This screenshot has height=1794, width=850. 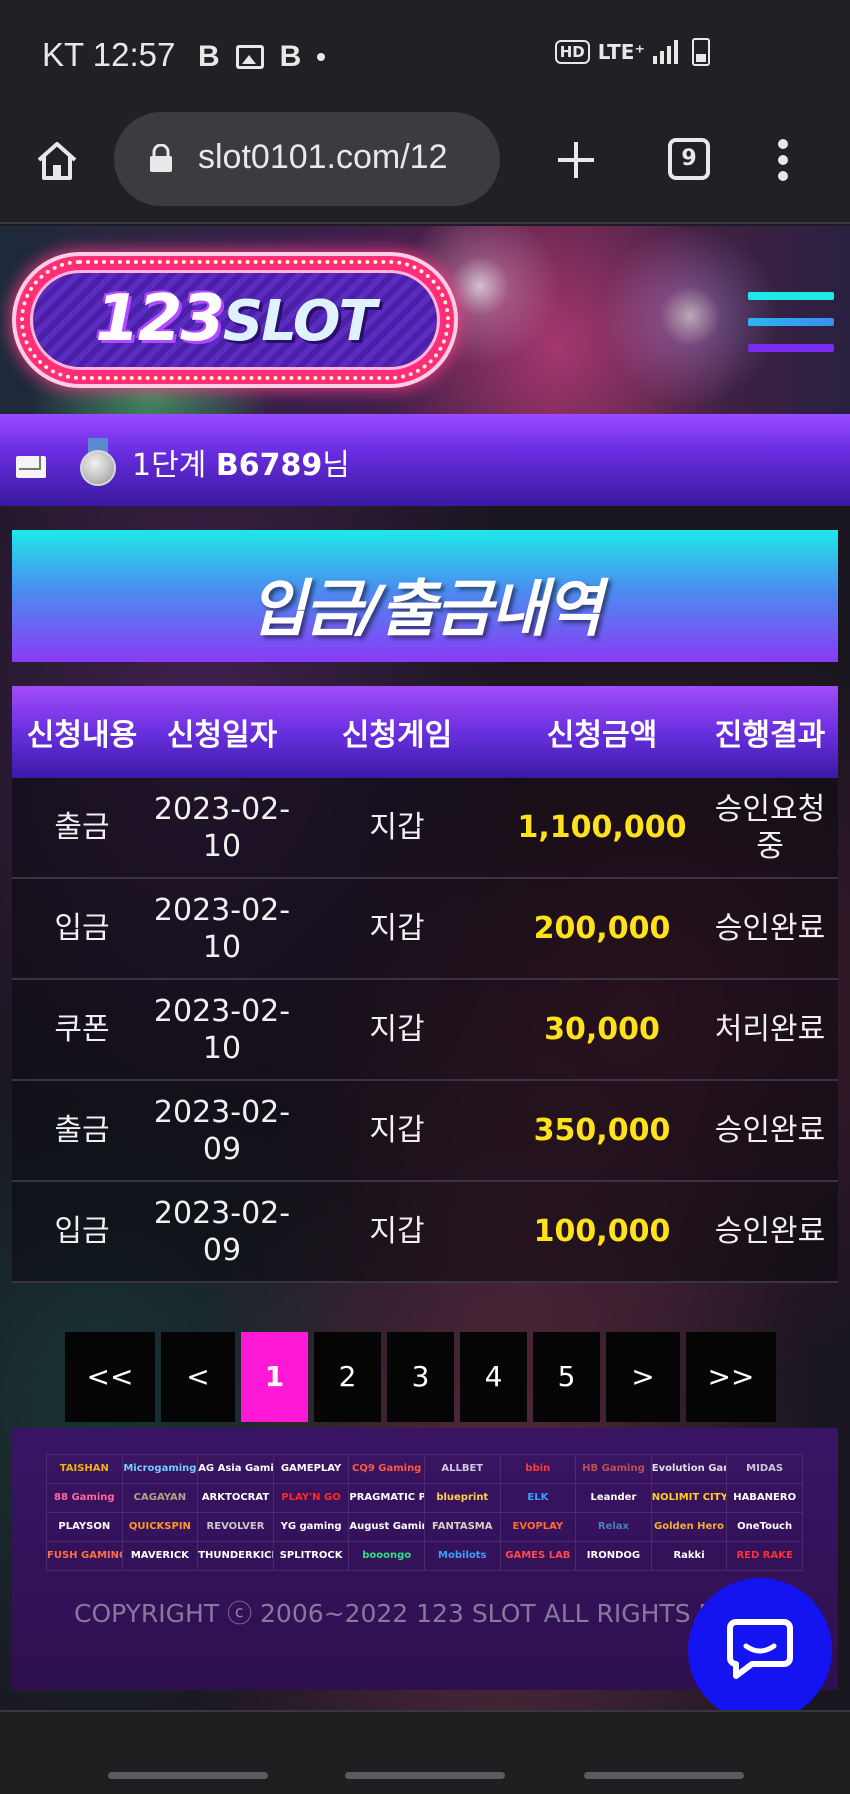 What do you see at coordinates (770, 827) in the screenshot?
I see `cell-result: 승인요청중` at bounding box center [770, 827].